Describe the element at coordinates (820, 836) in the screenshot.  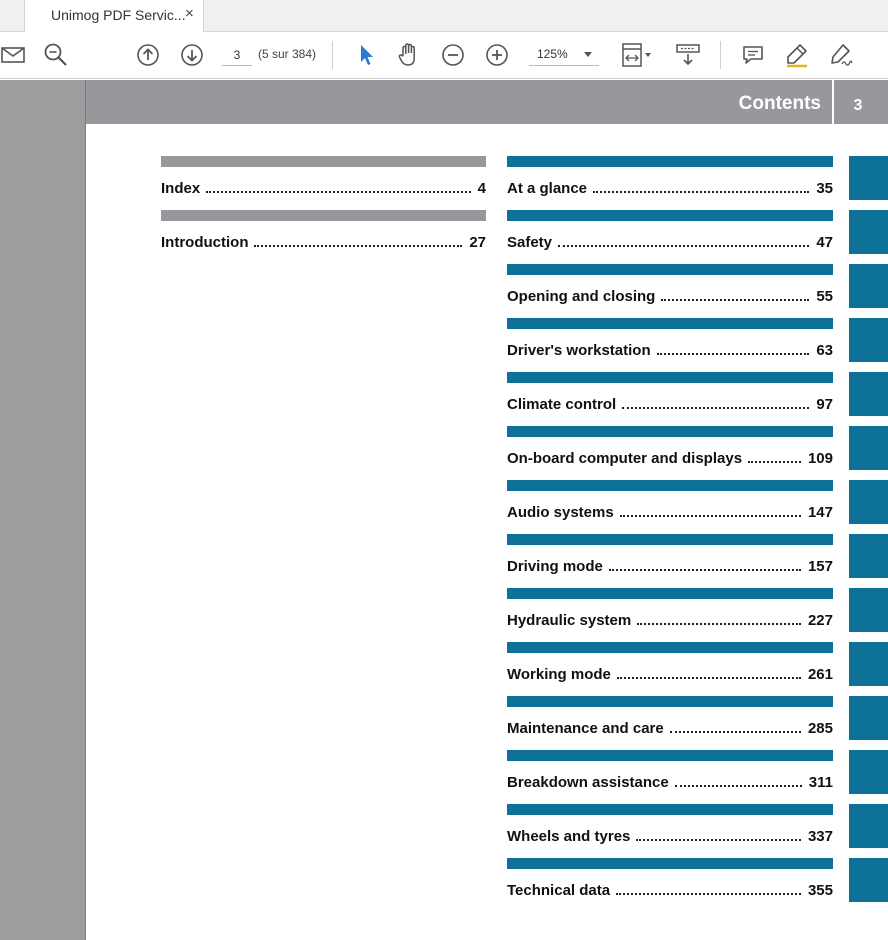
I see `toc-page-number: 337` at that location.